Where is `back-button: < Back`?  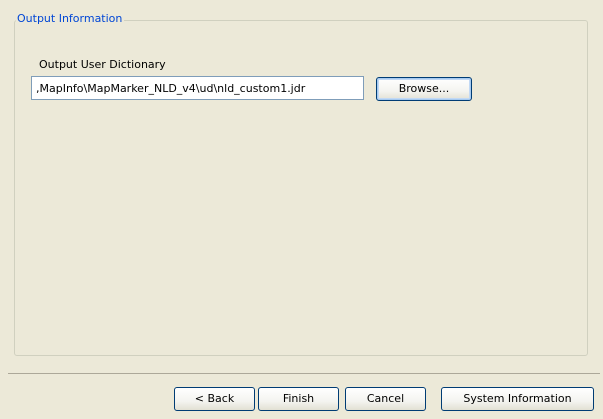 back-button: < Back is located at coordinates (214, 399).